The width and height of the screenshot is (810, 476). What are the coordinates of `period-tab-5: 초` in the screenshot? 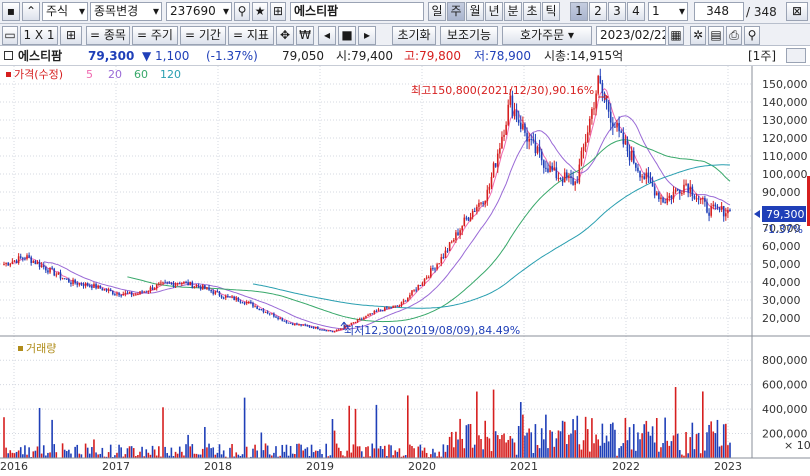 It's located at (532, 11).